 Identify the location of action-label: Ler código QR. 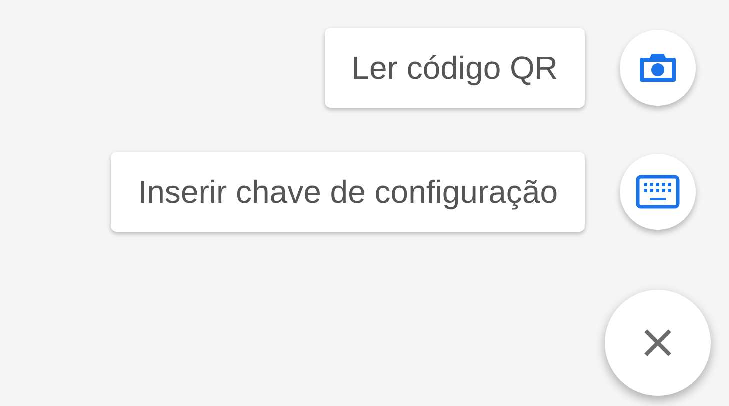
(454, 68).